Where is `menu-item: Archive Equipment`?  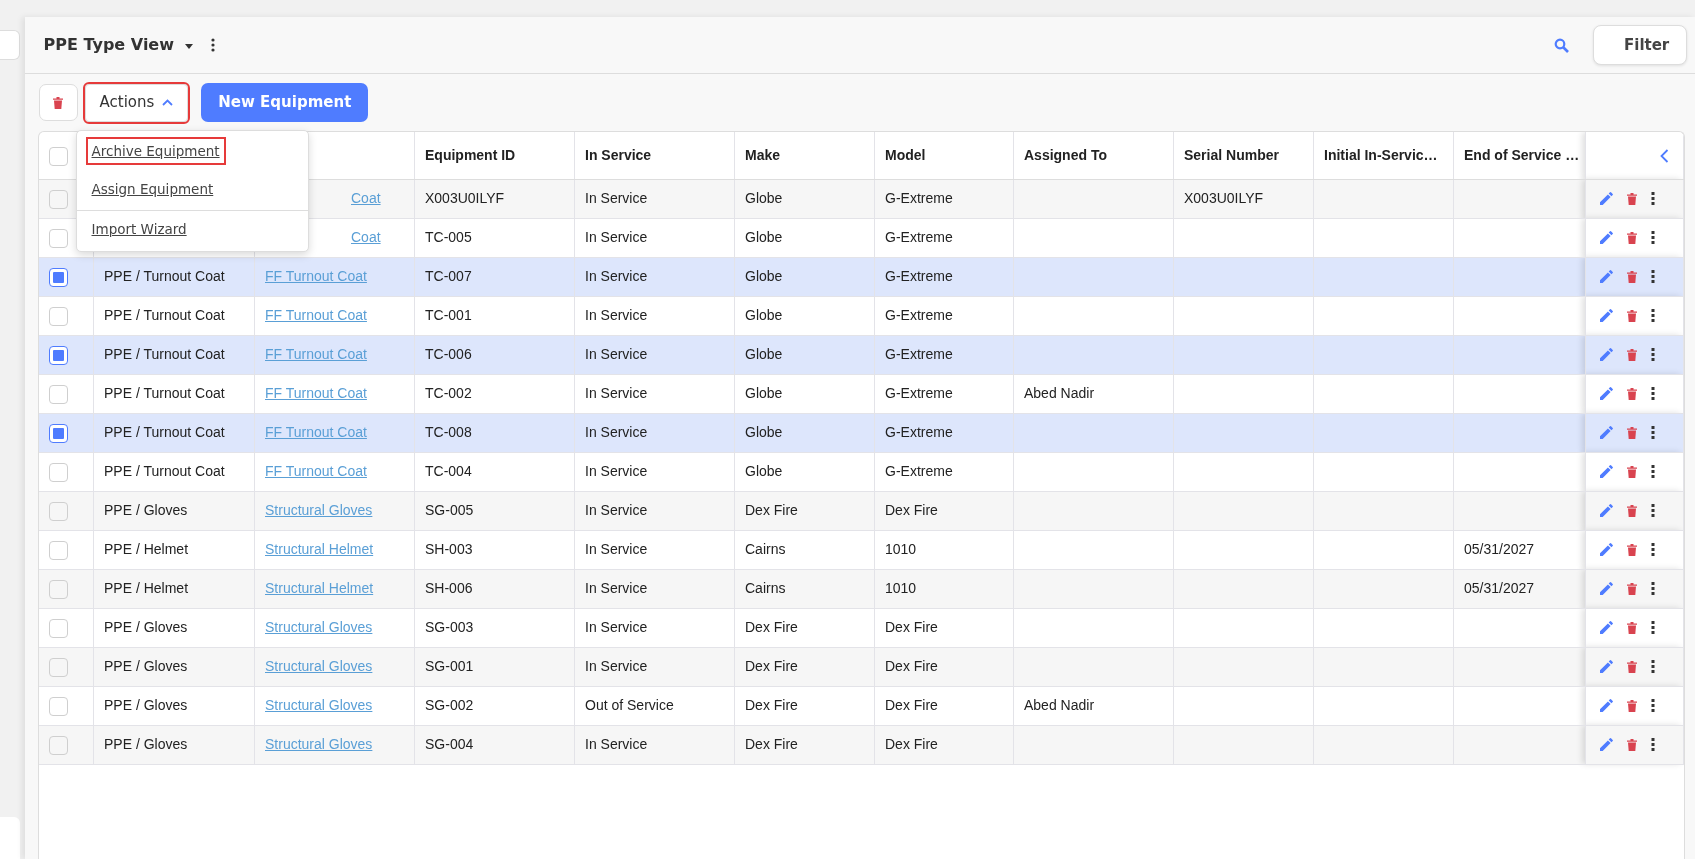
menu-item: Archive Equipment is located at coordinates (192, 152).